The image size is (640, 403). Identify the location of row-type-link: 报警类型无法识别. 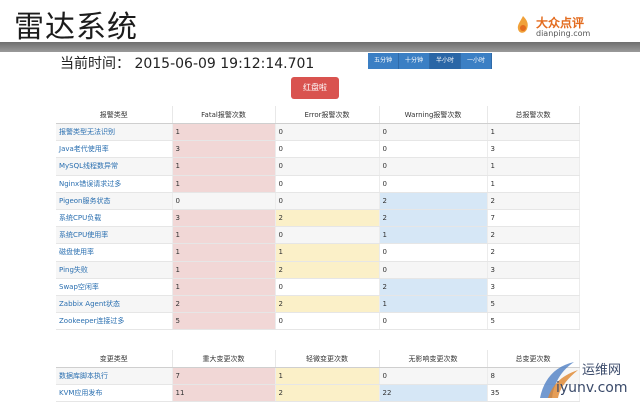
(114, 132).